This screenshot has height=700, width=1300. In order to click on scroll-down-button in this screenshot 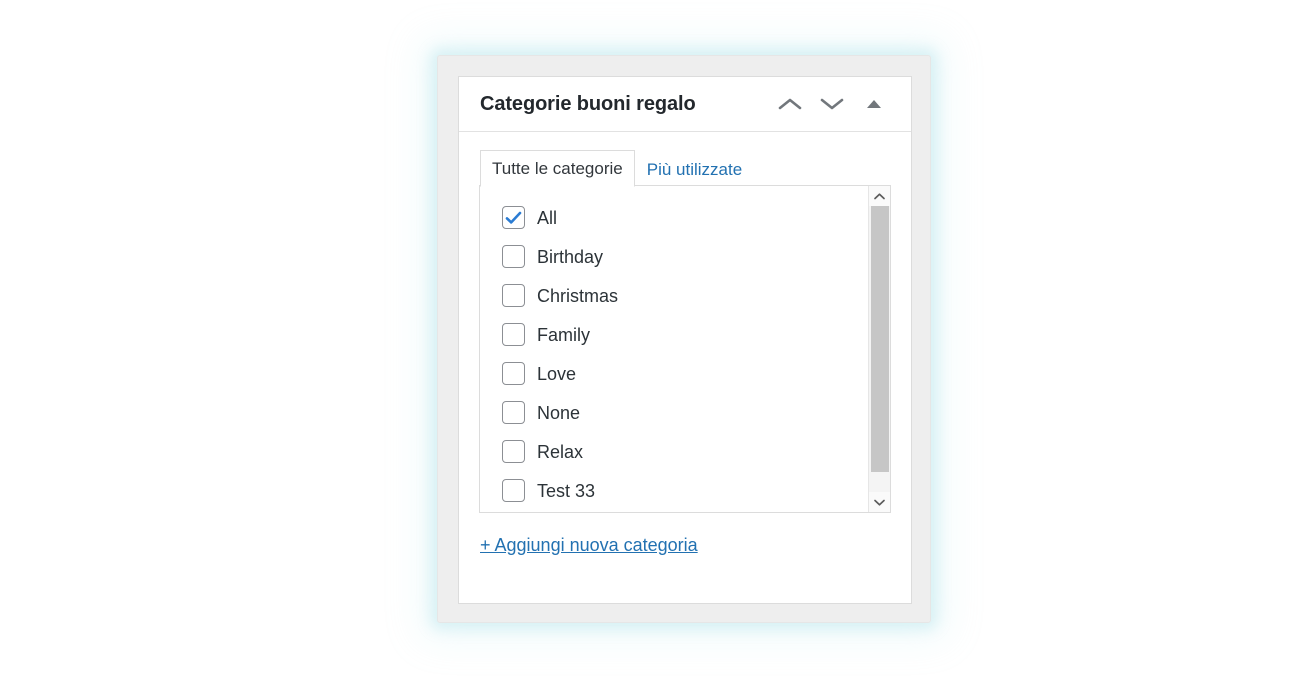, I will do `click(879, 502)`.